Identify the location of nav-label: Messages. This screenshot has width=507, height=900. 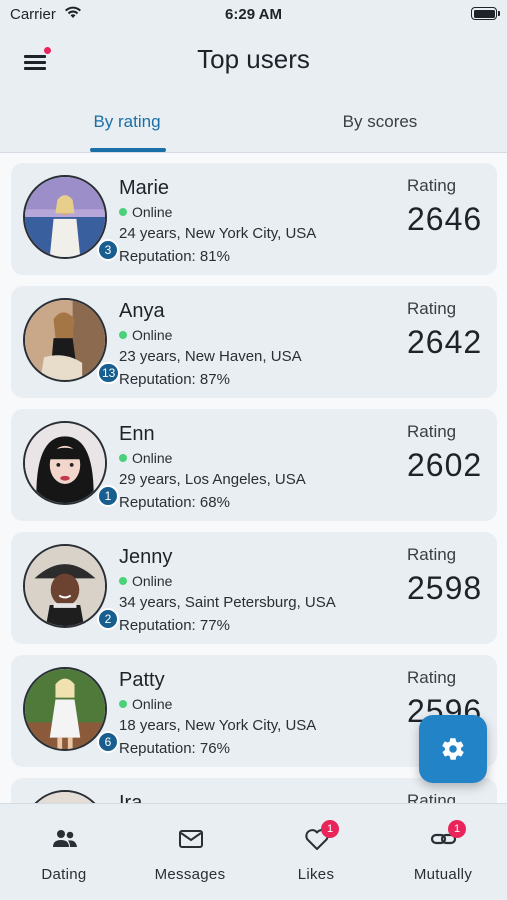
(190, 874).